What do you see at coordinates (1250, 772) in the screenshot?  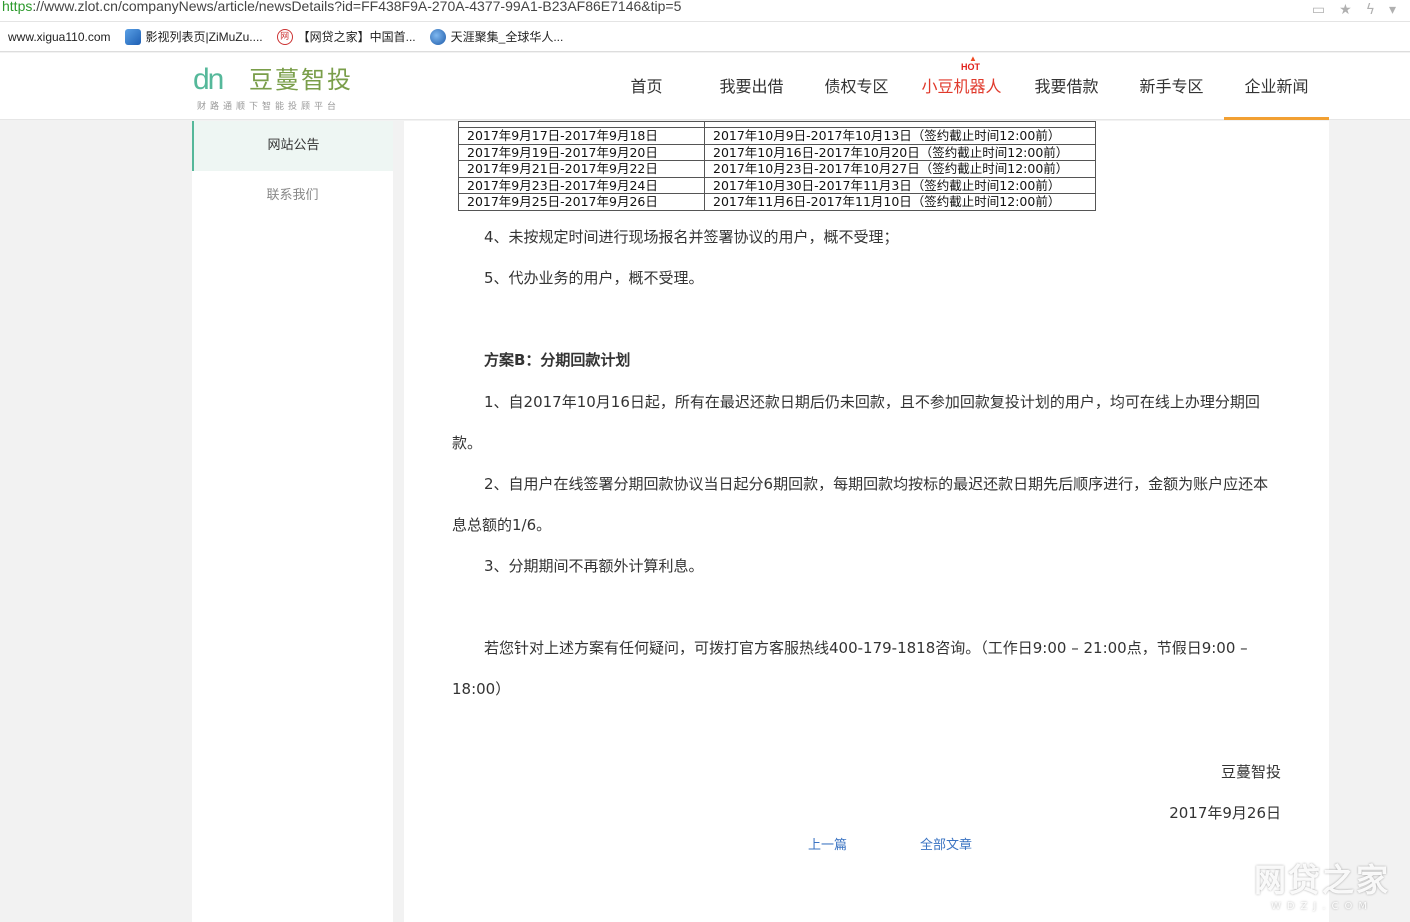 I see `signature: 豆蔓智投` at bounding box center [1250, 772].